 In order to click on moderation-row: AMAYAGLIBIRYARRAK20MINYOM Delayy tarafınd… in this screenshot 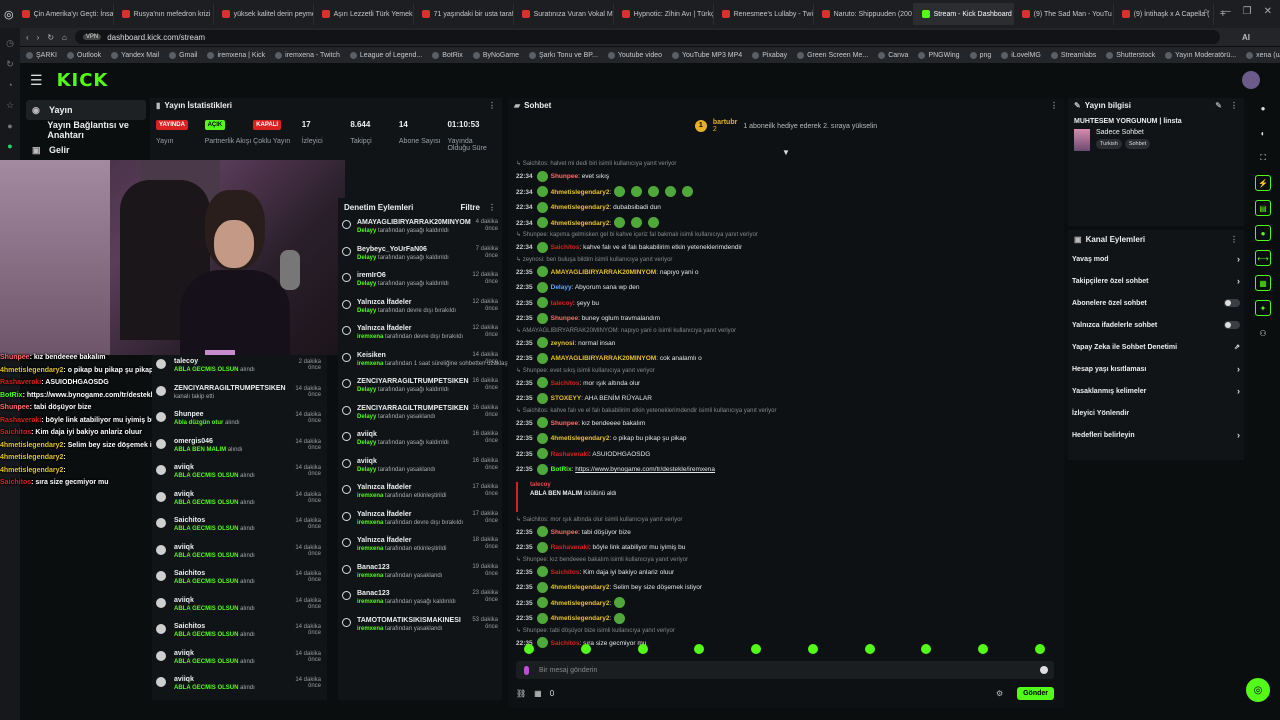, I will do `click(420, 229)`.